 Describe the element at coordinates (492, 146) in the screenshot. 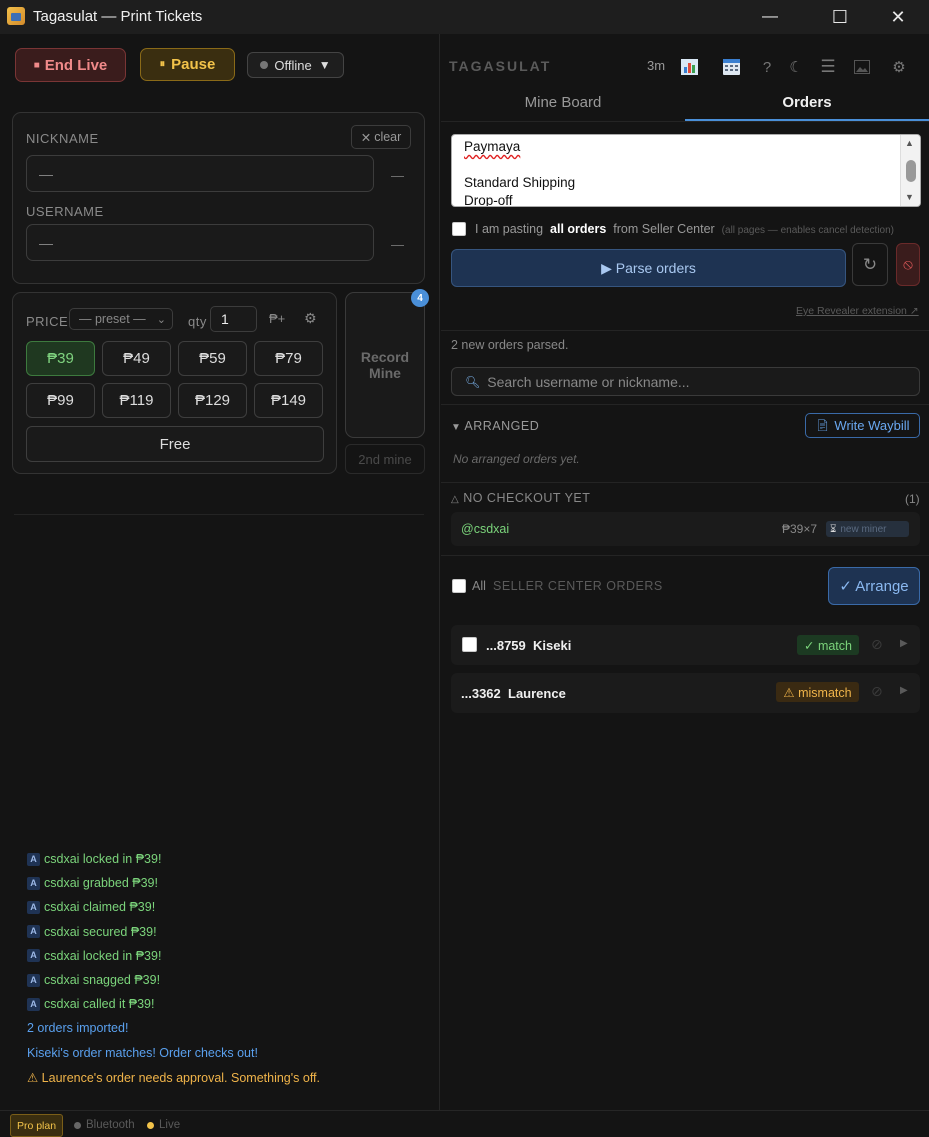

I see `paste-line: Paymaya` at that location.